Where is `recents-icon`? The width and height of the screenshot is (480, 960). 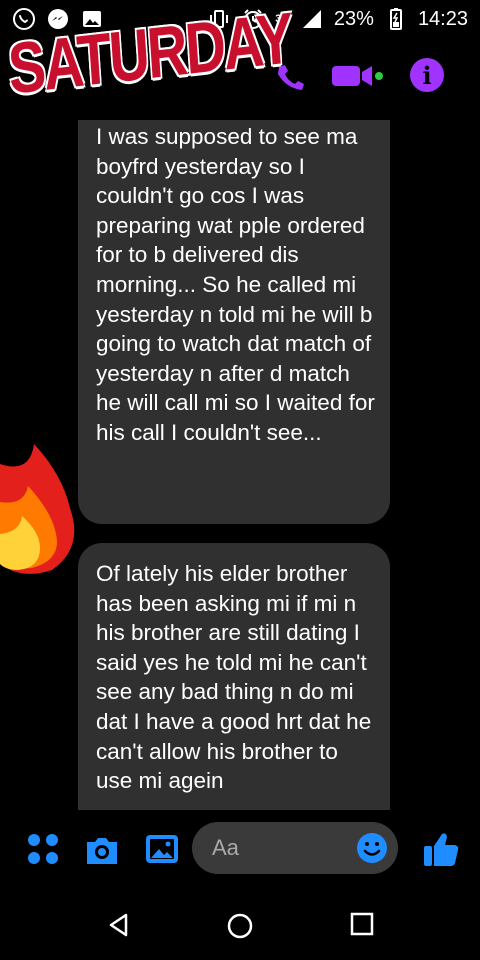
recents-icon is located at coordinates (362, 924).